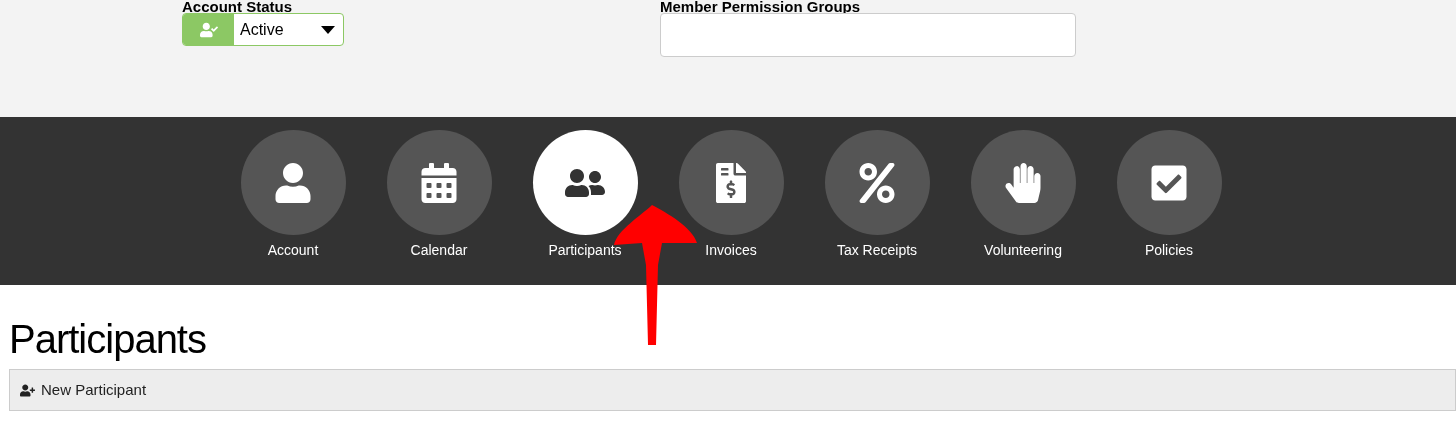  What do you see at coordinates (1023, 250) in the screenshot?
I see `nav-label: Volunteering` at bounding box center [1023, 250].